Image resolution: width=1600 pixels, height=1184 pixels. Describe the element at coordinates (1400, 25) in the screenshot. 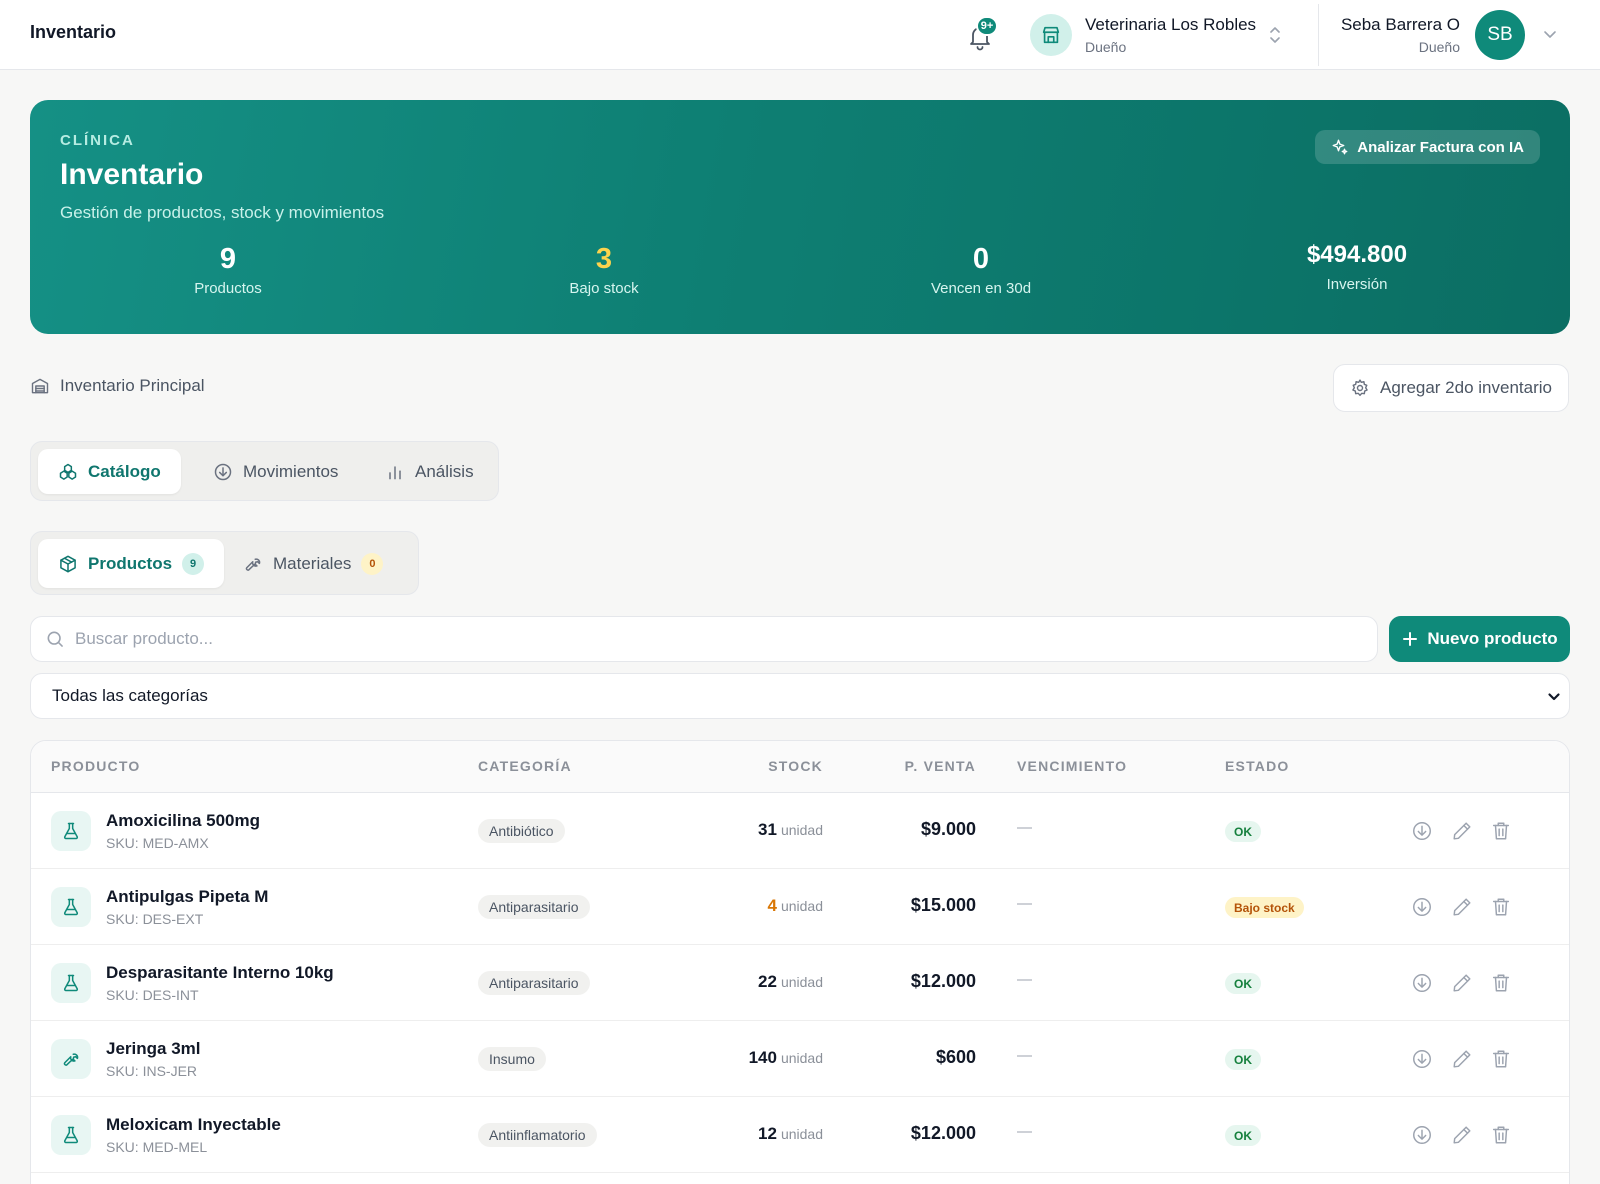

I see `user-name: Seba Barrera O` at that location.